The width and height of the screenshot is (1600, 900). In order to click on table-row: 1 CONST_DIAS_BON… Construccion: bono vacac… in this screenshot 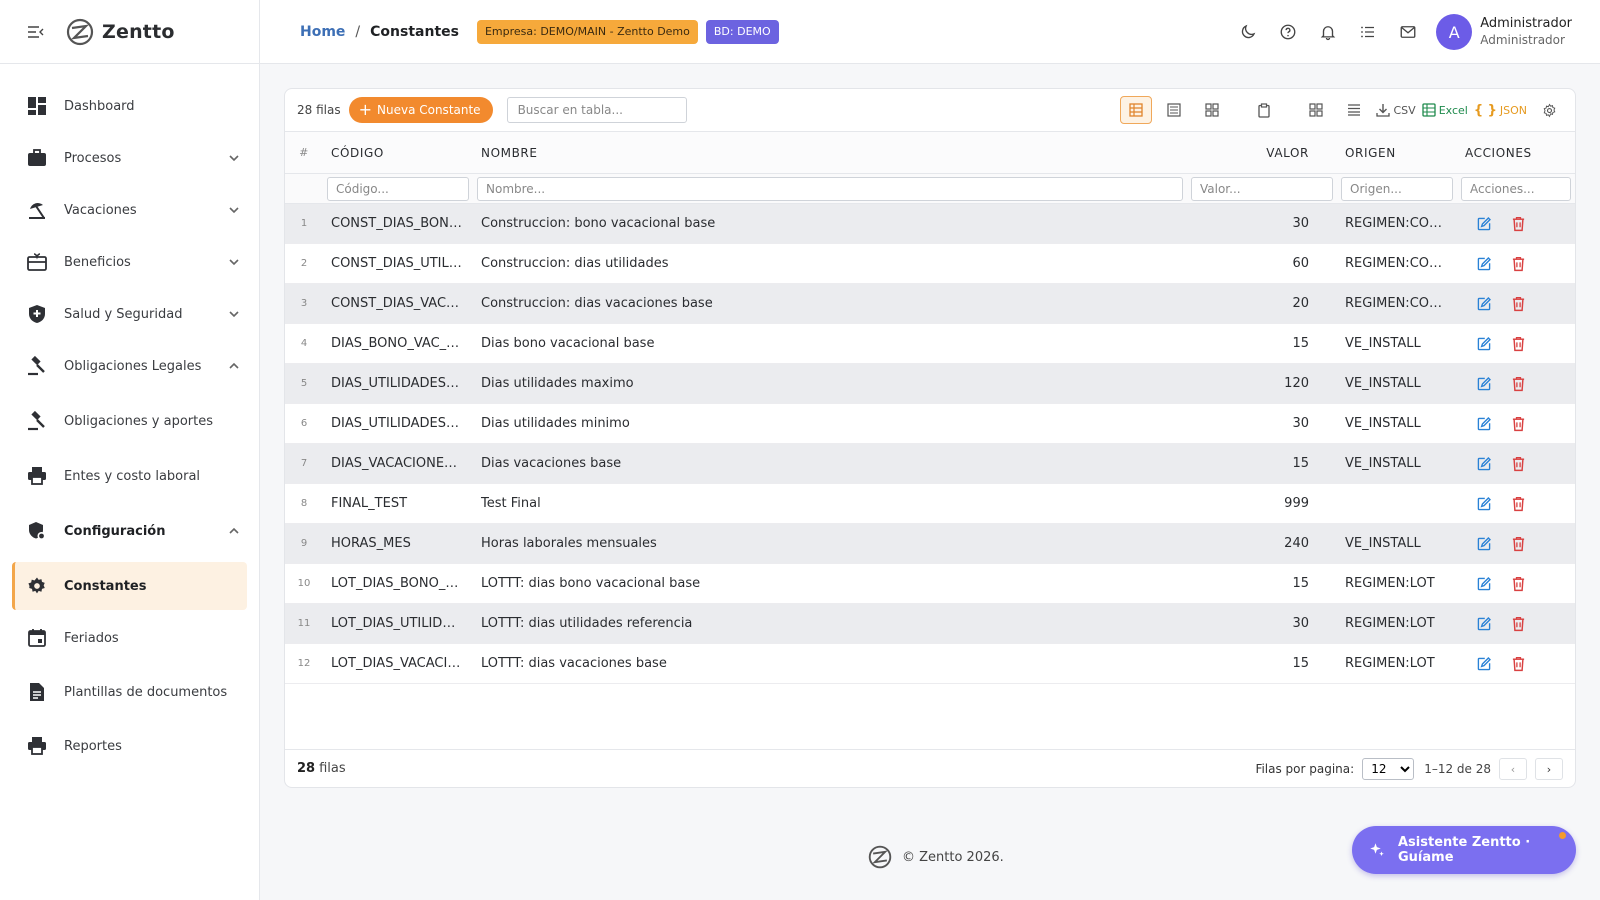, I will do `click(930, 223)`.